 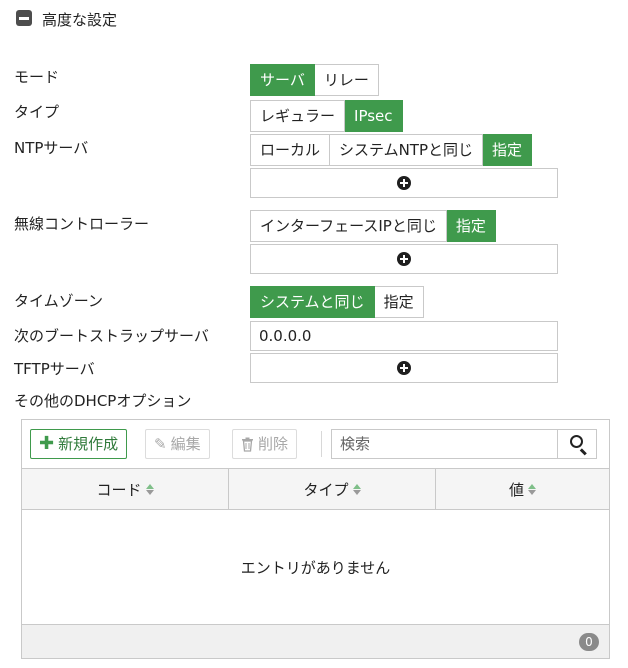 I want to click on ntp-toggle: ローカル システムNTPと同じ 指定, so click(x=391, y=150).